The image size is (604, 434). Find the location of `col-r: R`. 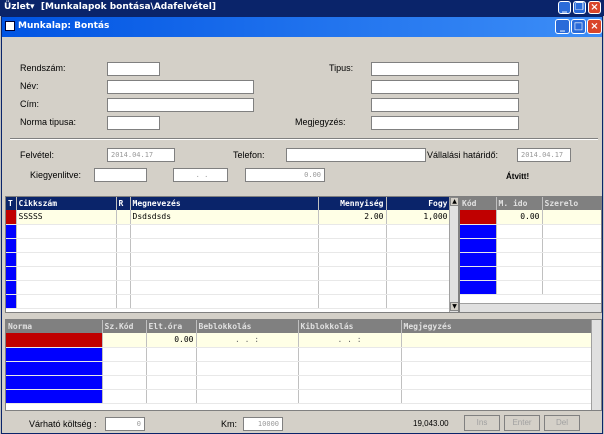

col-r: R is located at coordinates (123, 203).